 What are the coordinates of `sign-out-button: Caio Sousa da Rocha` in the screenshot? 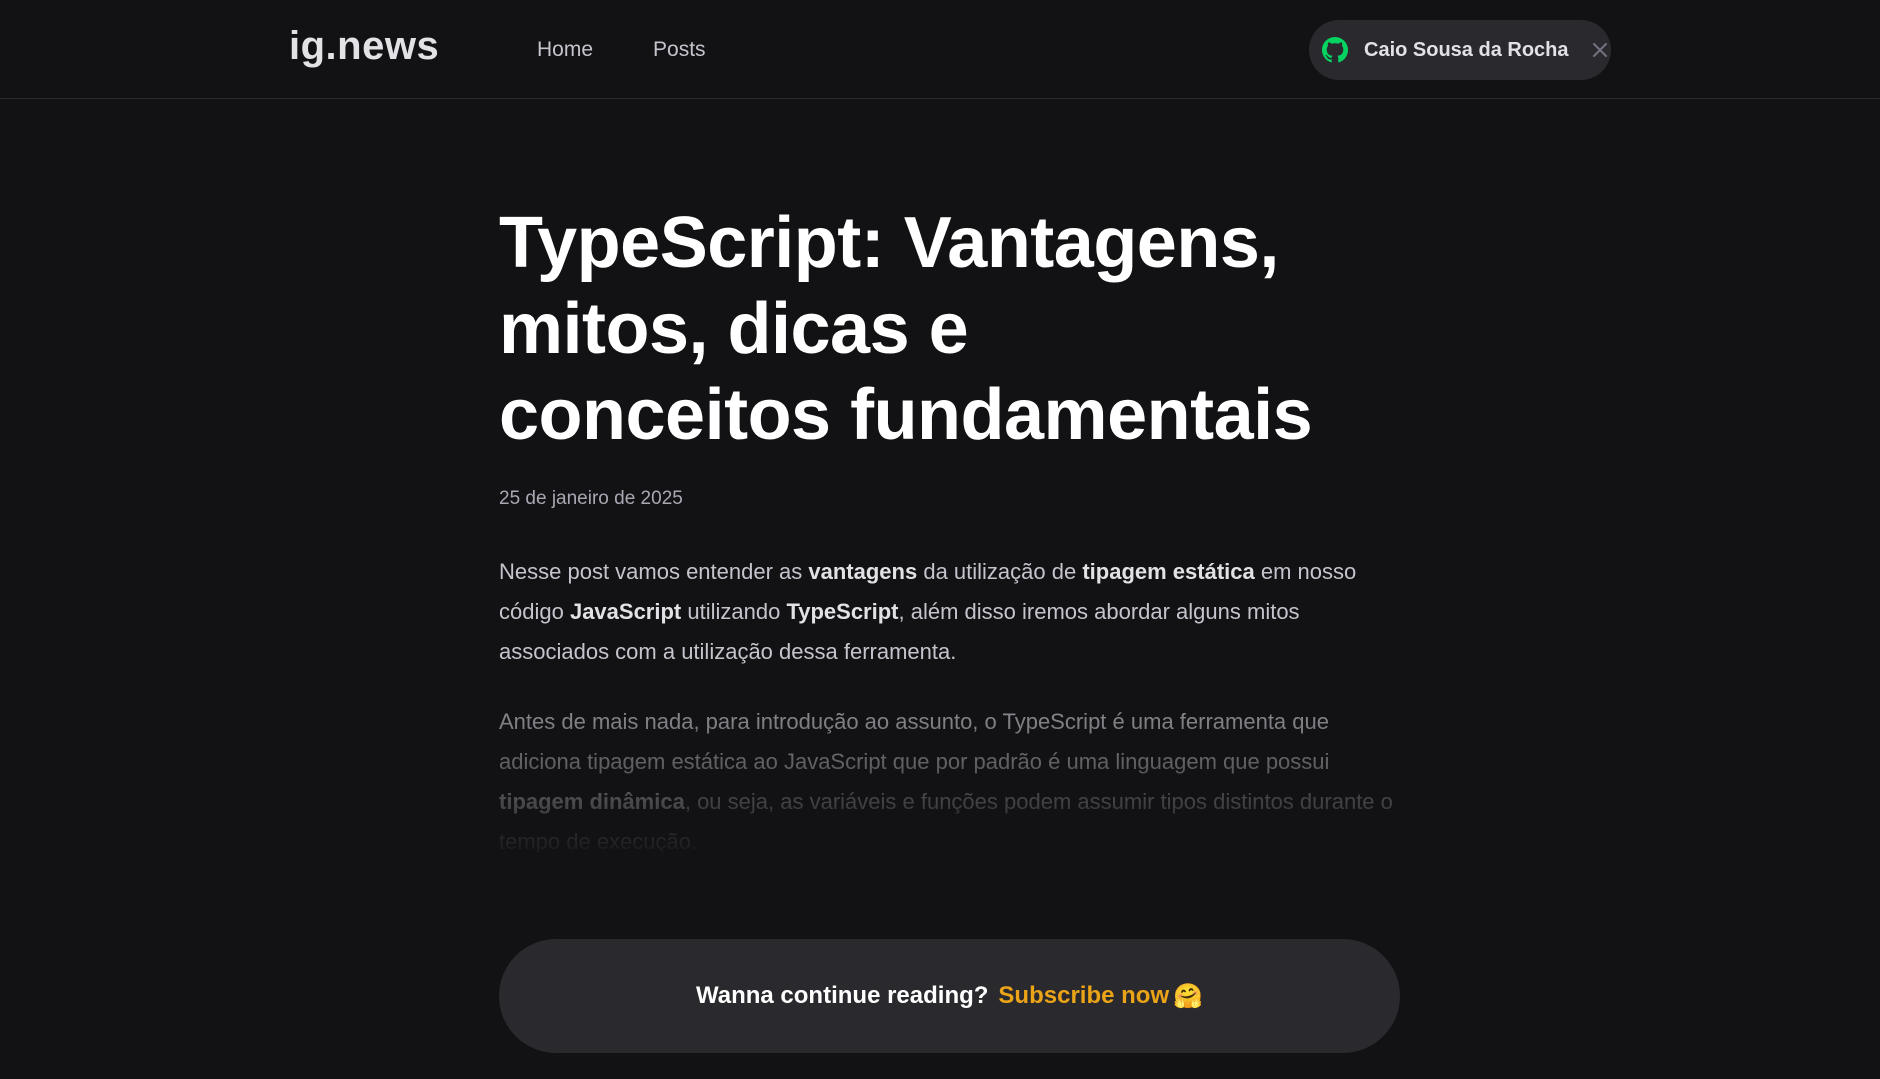 It's located at (1460, 50).